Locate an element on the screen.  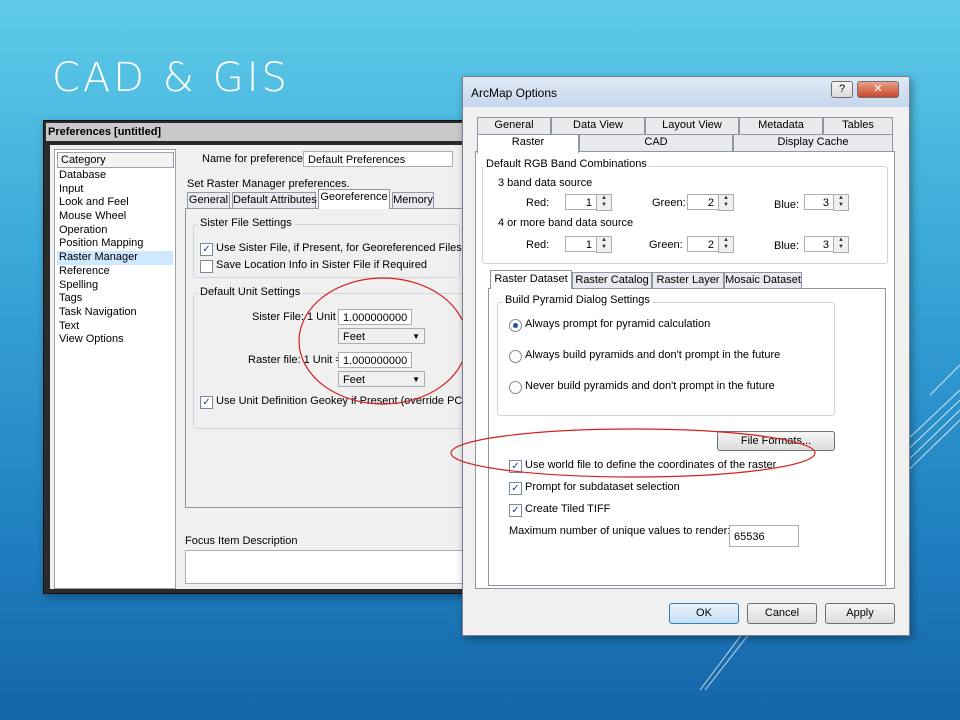
subtab-raster-layer: Raster Layer is located at coordinates (688, 280).